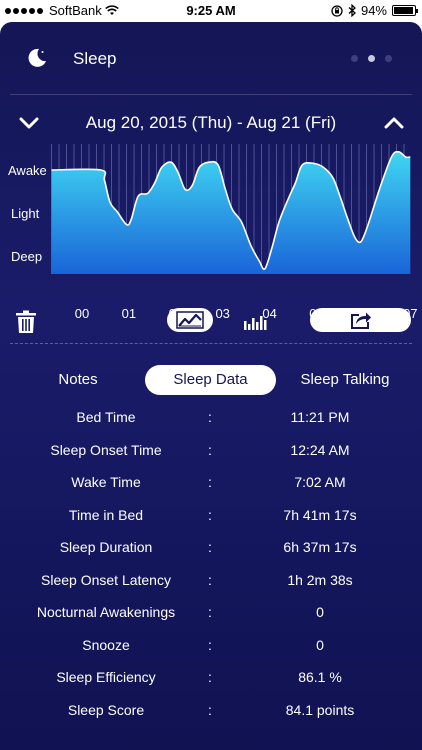 The image size is (422, 750). I want to click on list-item: Time in Bed : 7h 41m 17s, so click(211, 515).